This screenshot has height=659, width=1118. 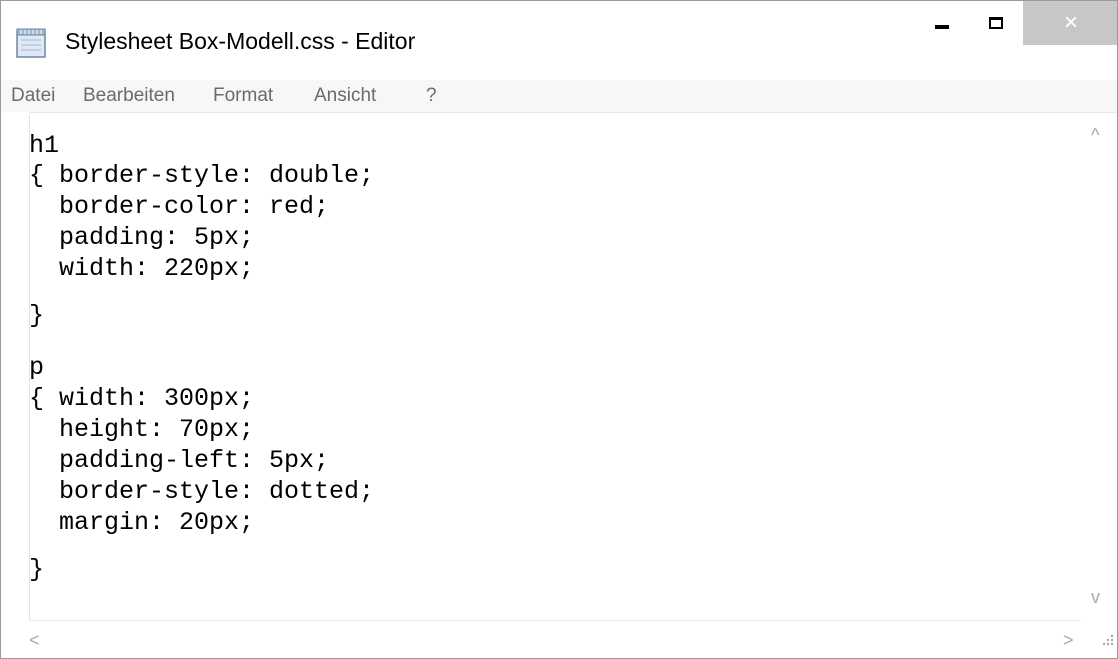 What do you see at coordinates (142, 237) in the screenshot?
I see `code-line: padding: 5px;` at bounding box center [142, 237].